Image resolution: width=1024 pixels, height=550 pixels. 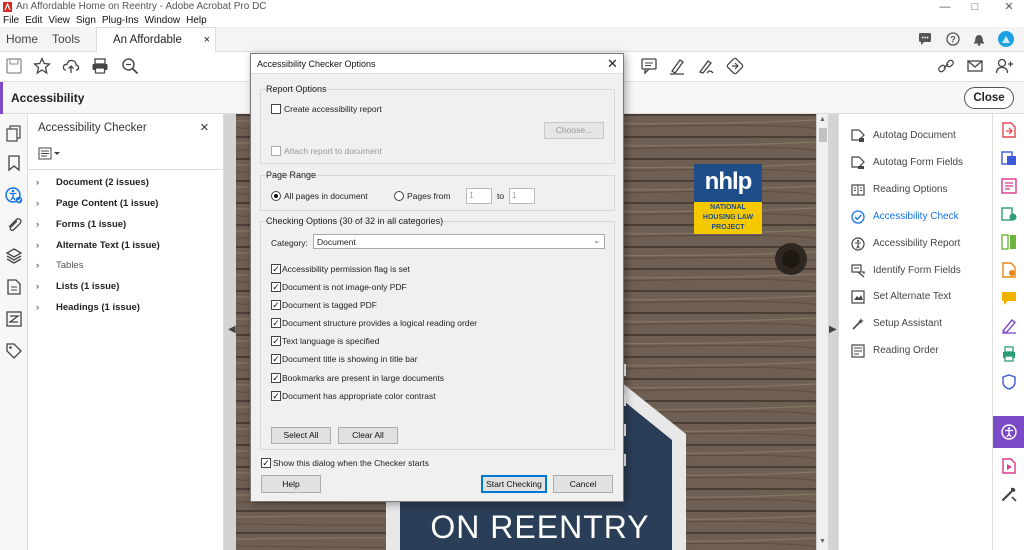 I want to click on zoom-search-icon, so click(x=131, y=67).